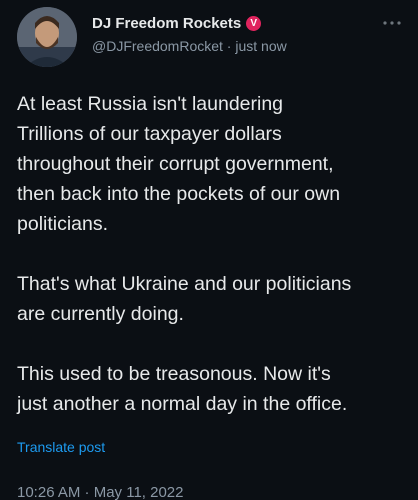  I want to click on more-horizontal-icon, so click(392, 23).